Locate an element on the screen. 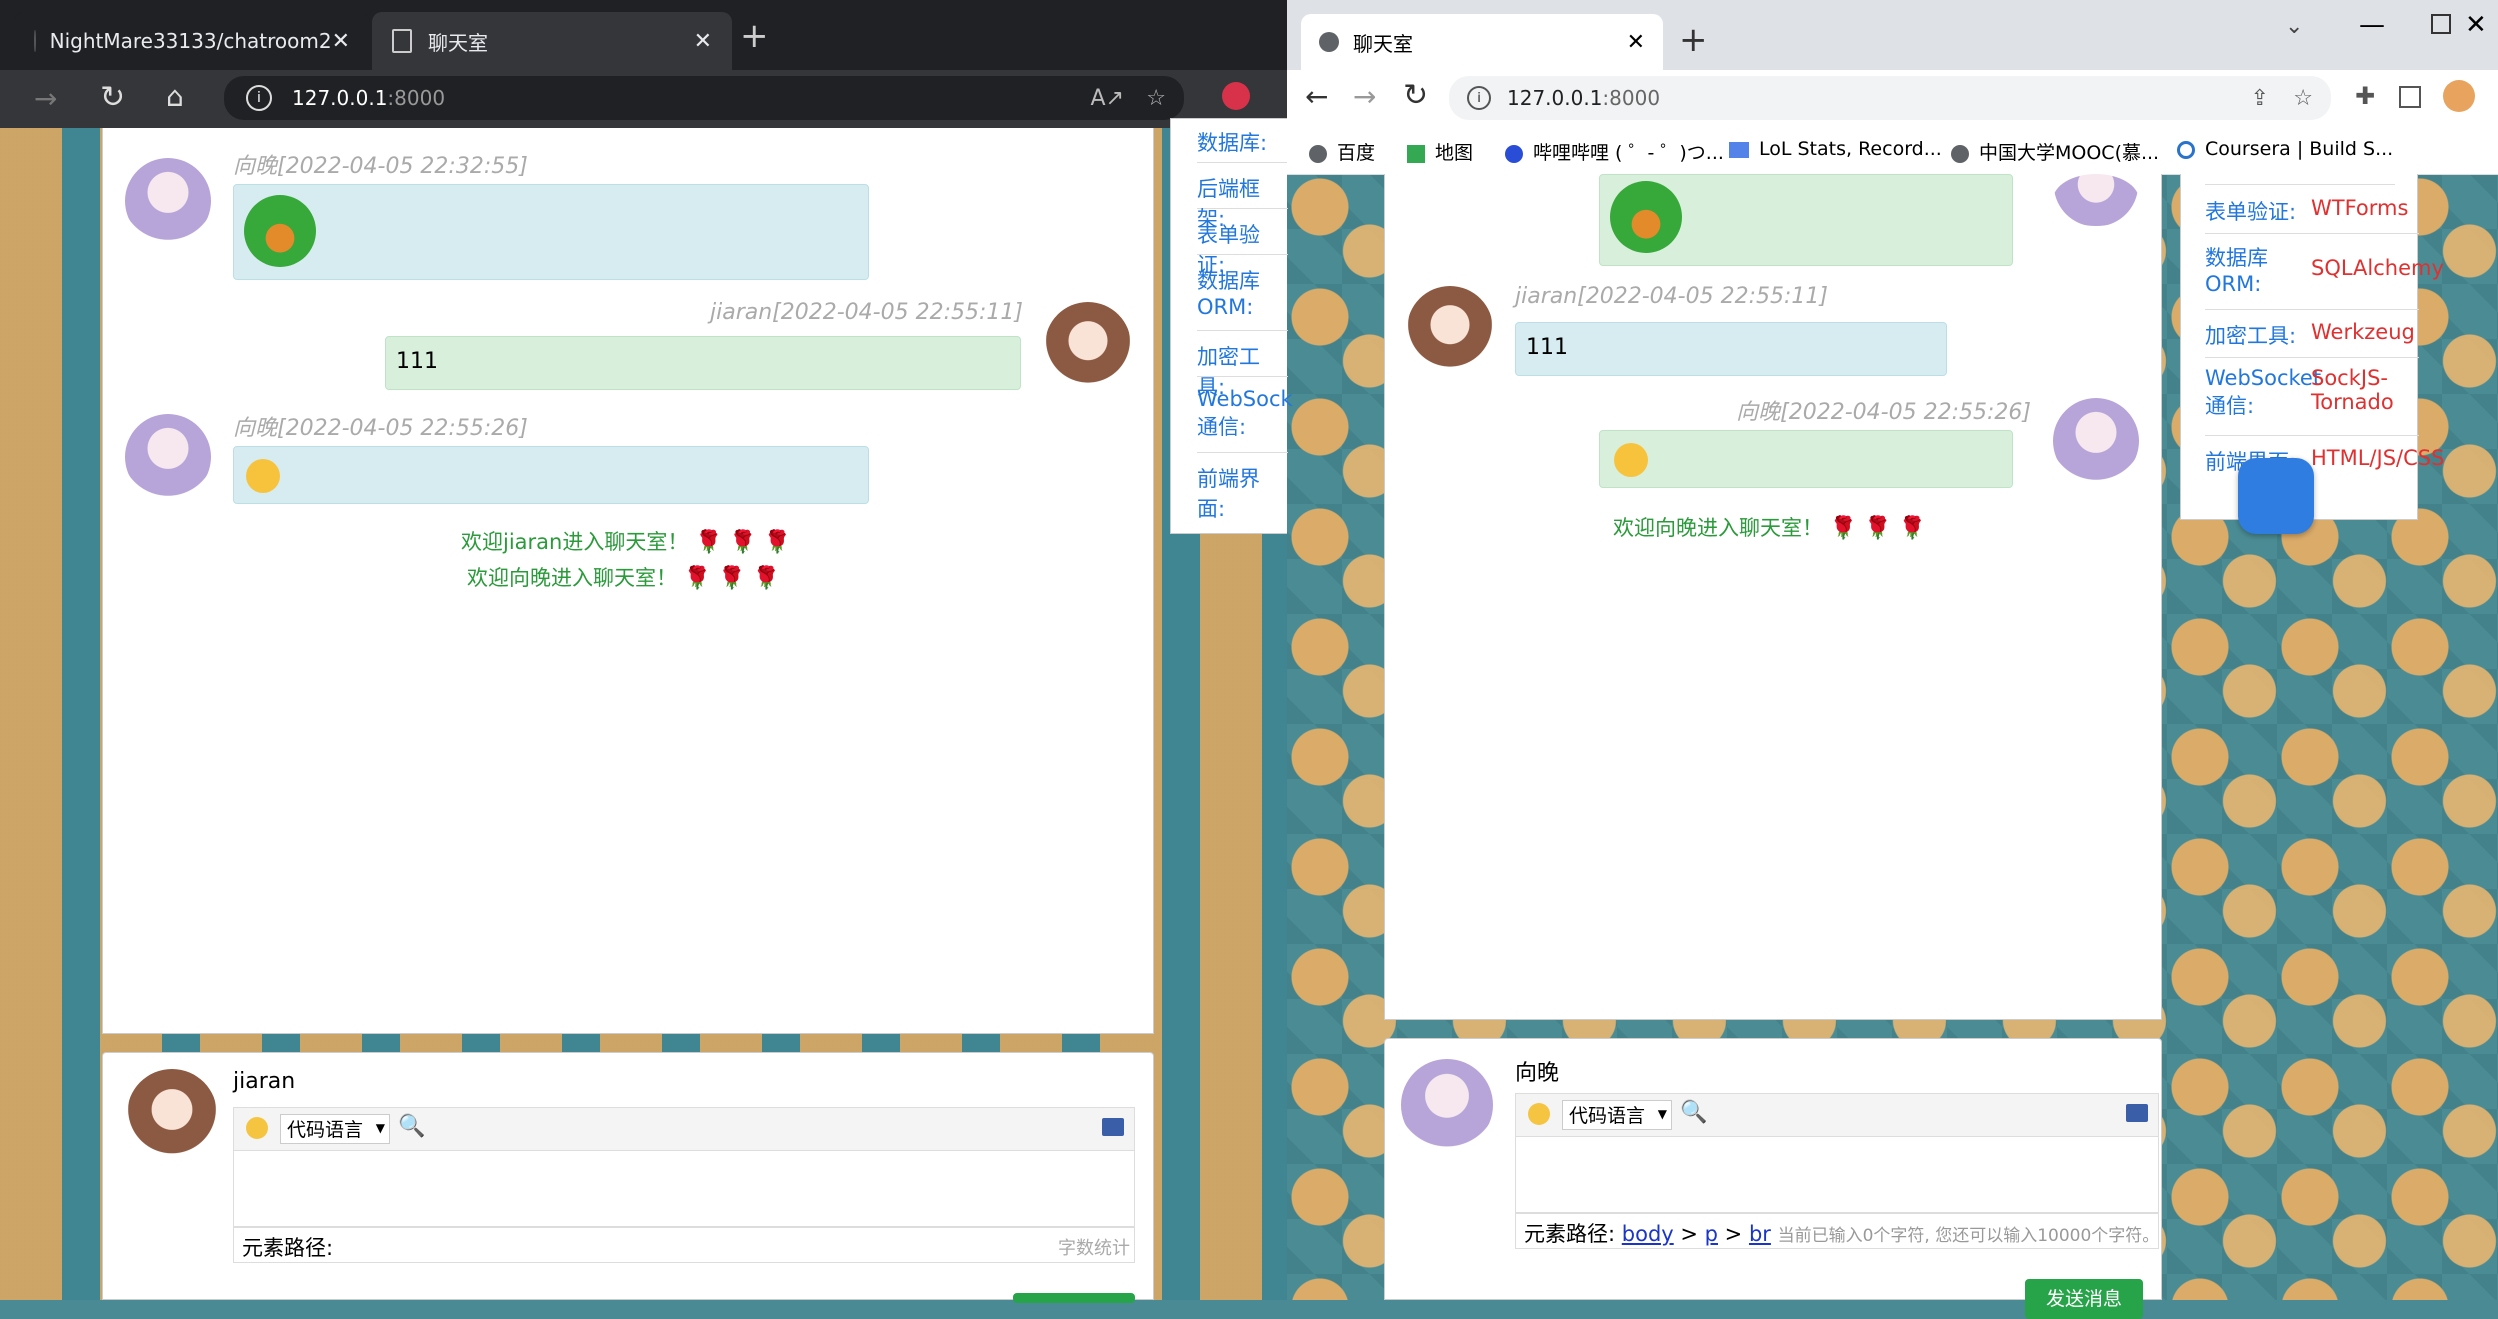 This screenshot has height=1319, width=2498. extension-icon is located at coordinates (1236, 96).